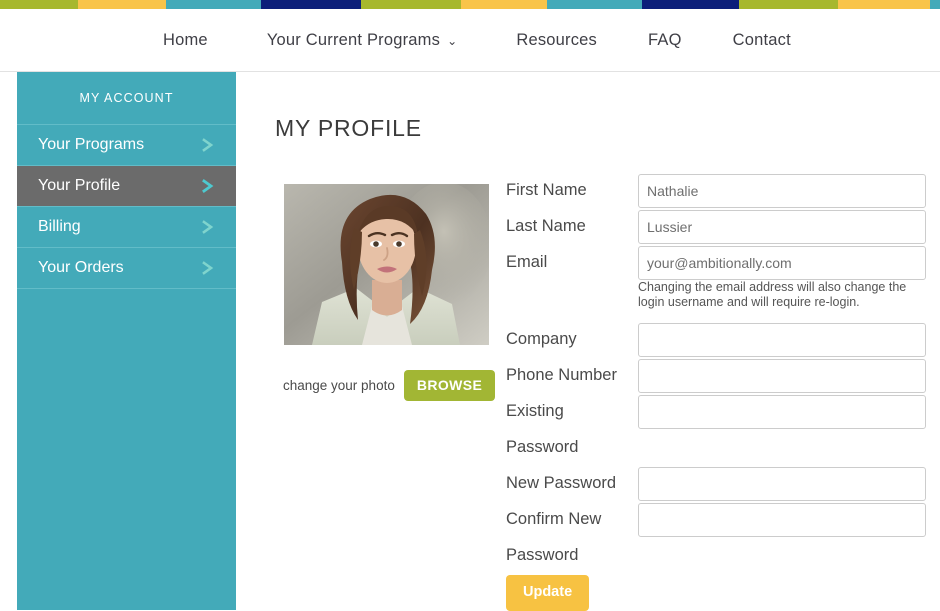 The image size is (940, 611). I want to click on form-row-last-name: Last Name, so click(716, 226).